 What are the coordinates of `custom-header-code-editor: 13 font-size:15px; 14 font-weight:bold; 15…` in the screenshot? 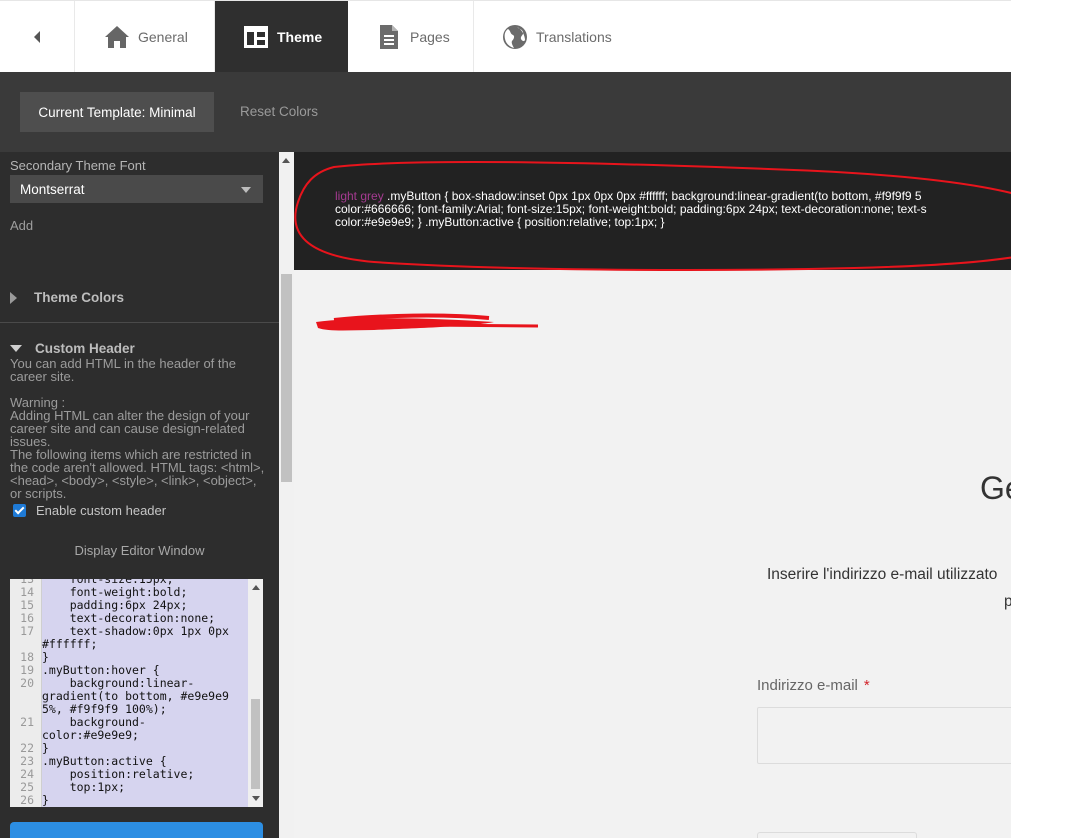 It's located at (136, 693).